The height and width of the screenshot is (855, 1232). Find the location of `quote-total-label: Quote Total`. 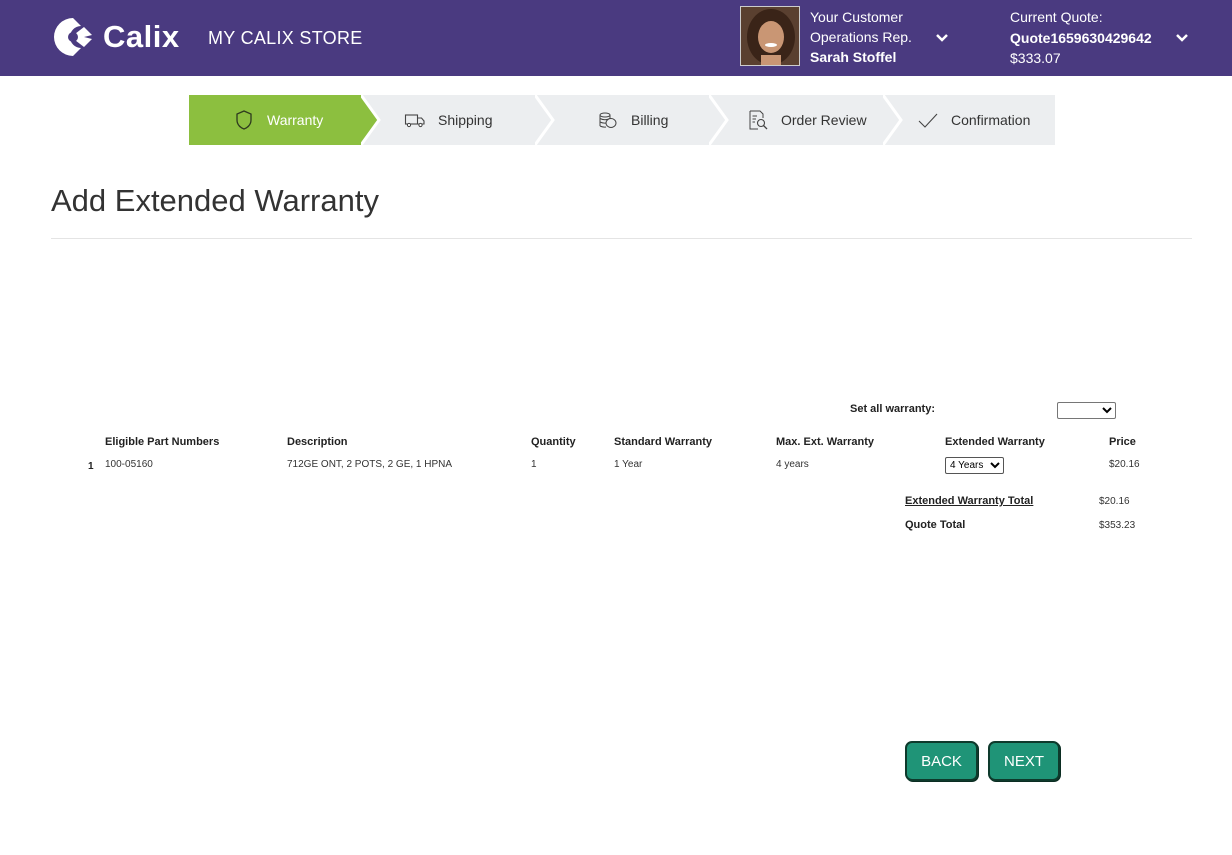

quote-total-label: Quote Total is located at coordinates (935, 525).